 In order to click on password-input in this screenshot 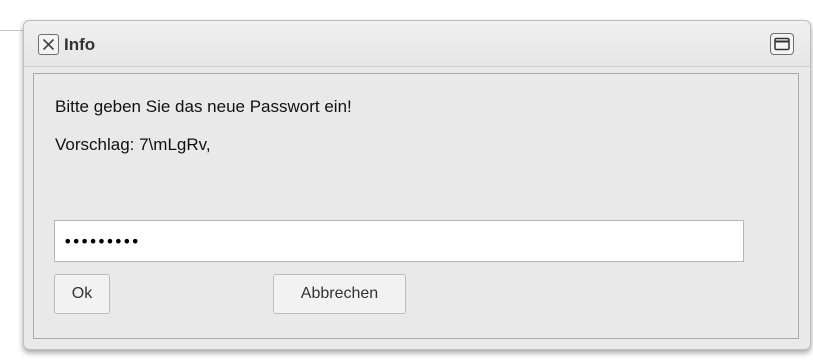, I will do `click(399, 241)`.